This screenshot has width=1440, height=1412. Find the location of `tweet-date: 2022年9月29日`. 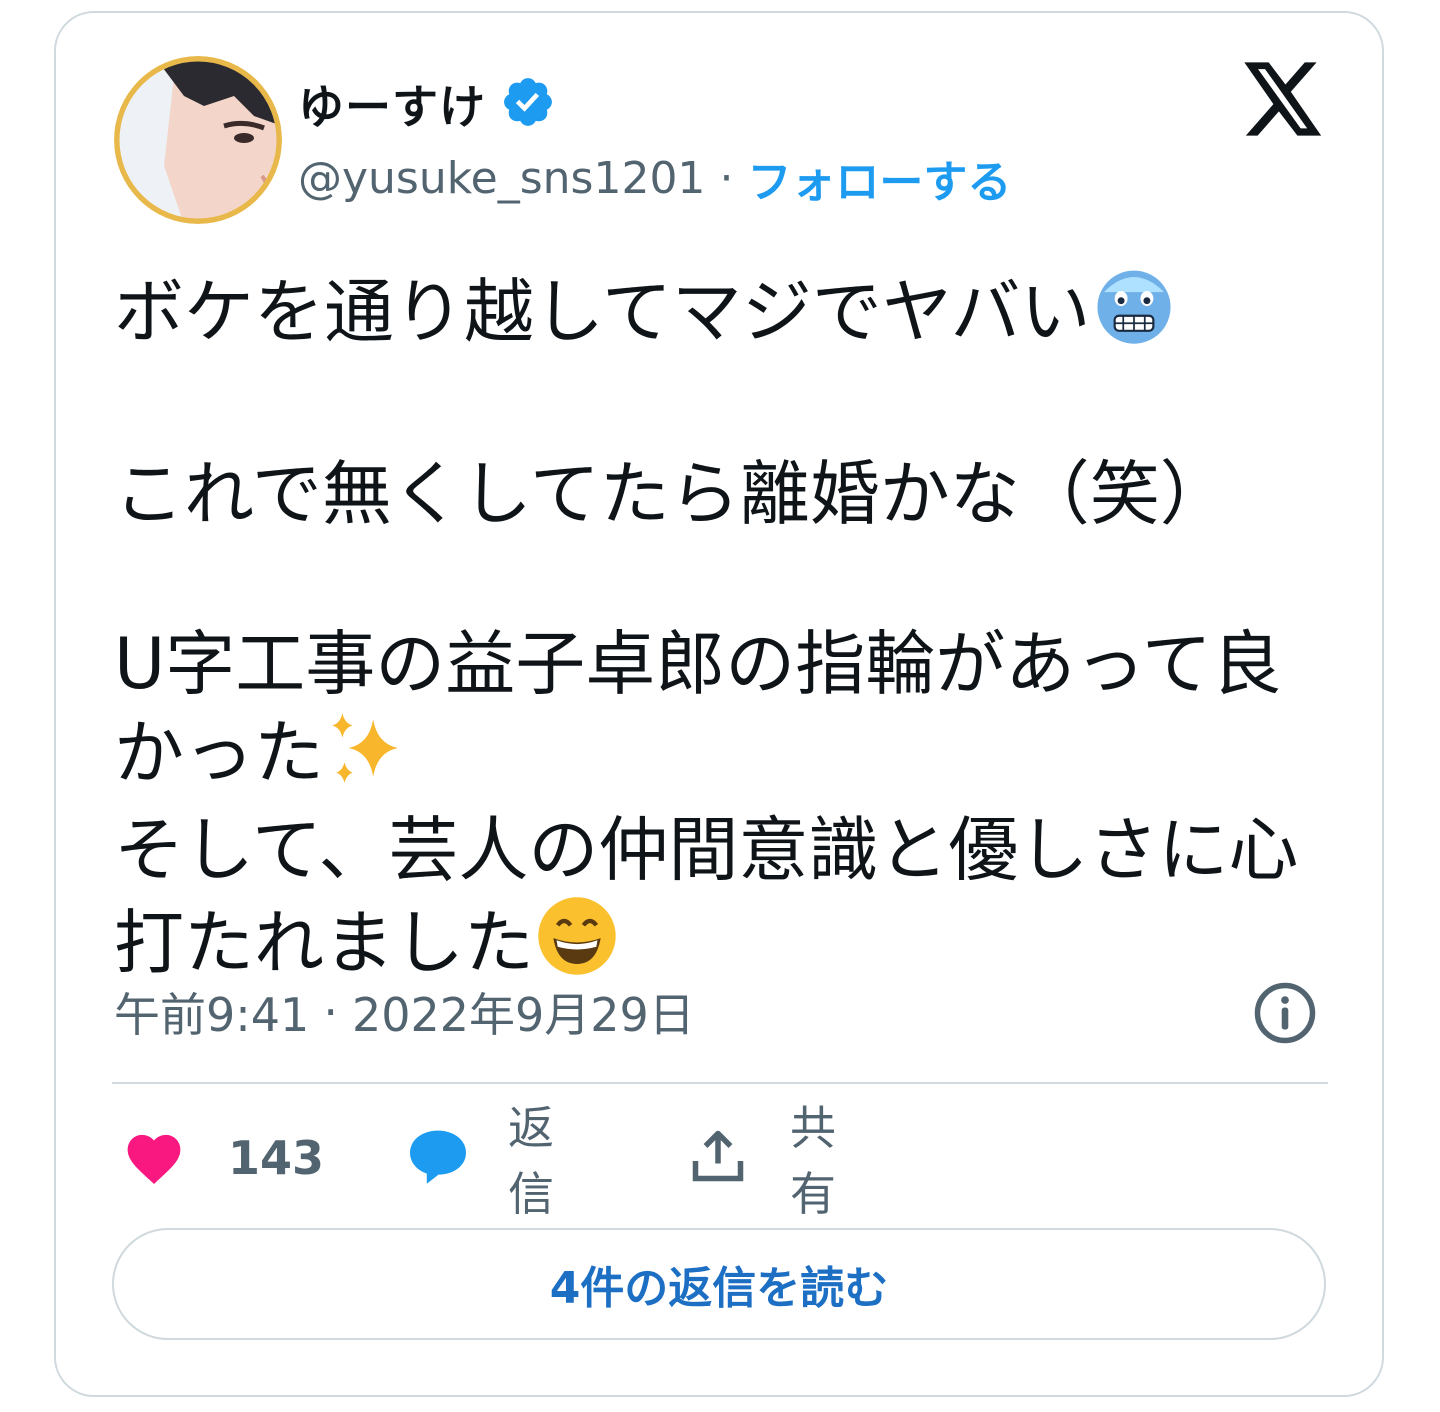

tweet-date: 2022年9月29日 is located at coordinates (523, 1015).